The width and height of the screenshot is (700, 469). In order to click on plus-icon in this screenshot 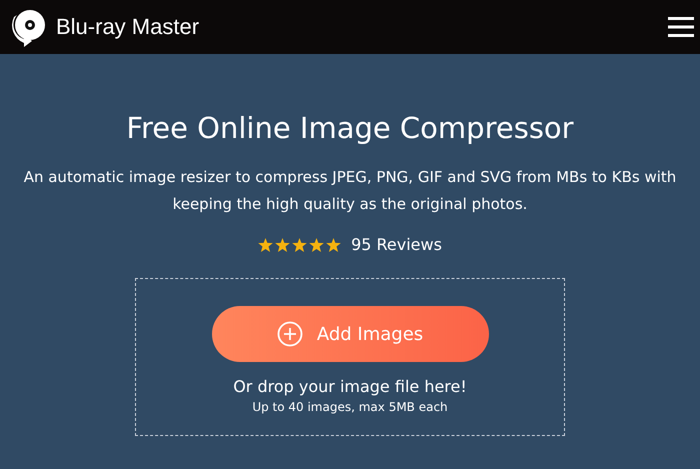, I will do `click(289, 334)`.